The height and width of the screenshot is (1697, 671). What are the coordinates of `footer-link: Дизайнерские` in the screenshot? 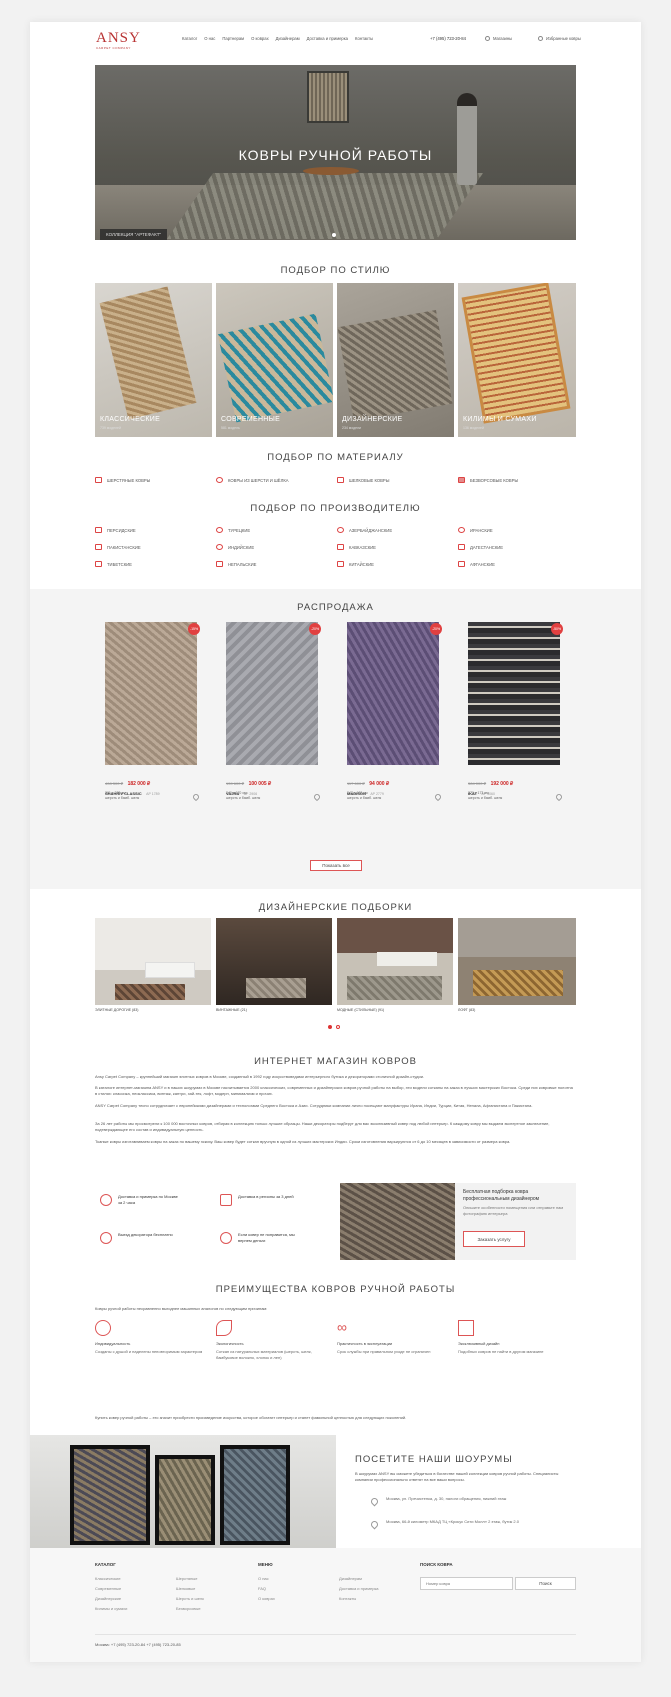 It's located at (111, 1599).